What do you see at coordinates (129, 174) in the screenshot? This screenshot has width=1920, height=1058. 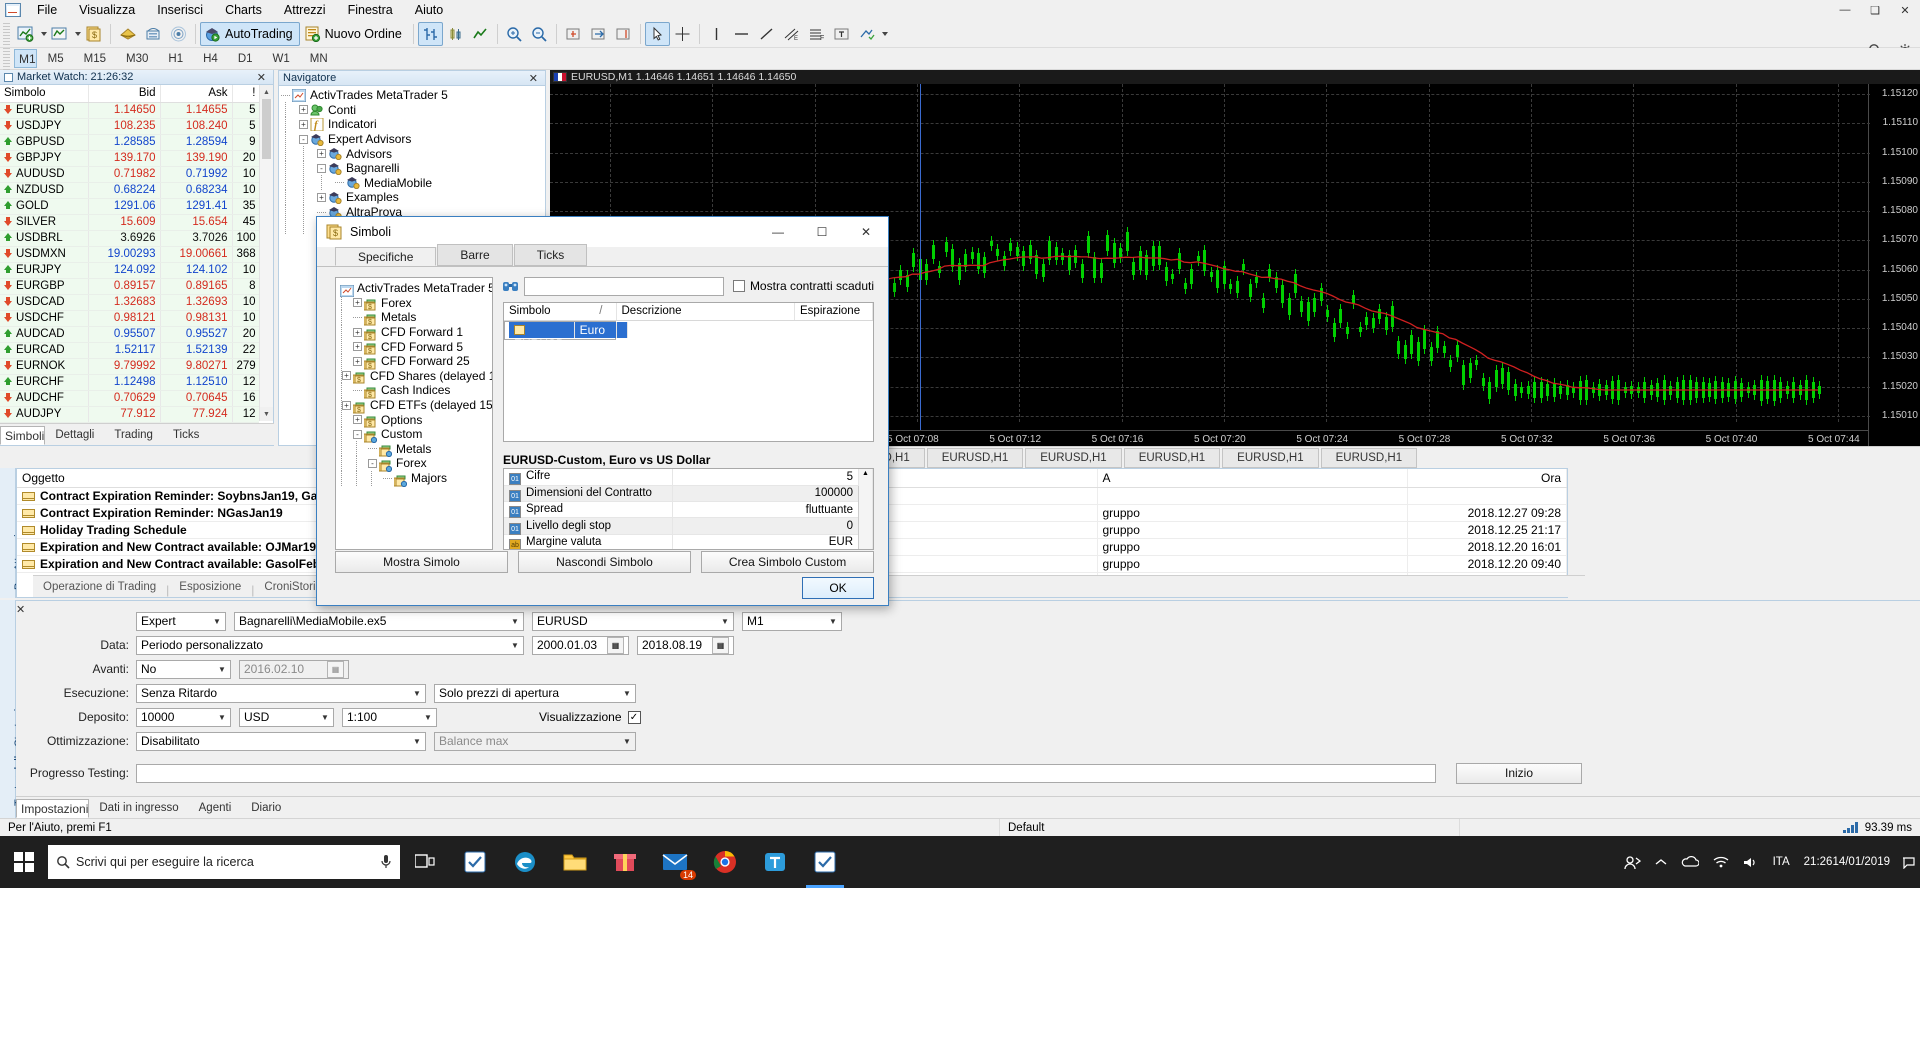 I see `market-watch-row: AUDUSD 0.71982 0.71992 10` at bounding box center [129, 174].